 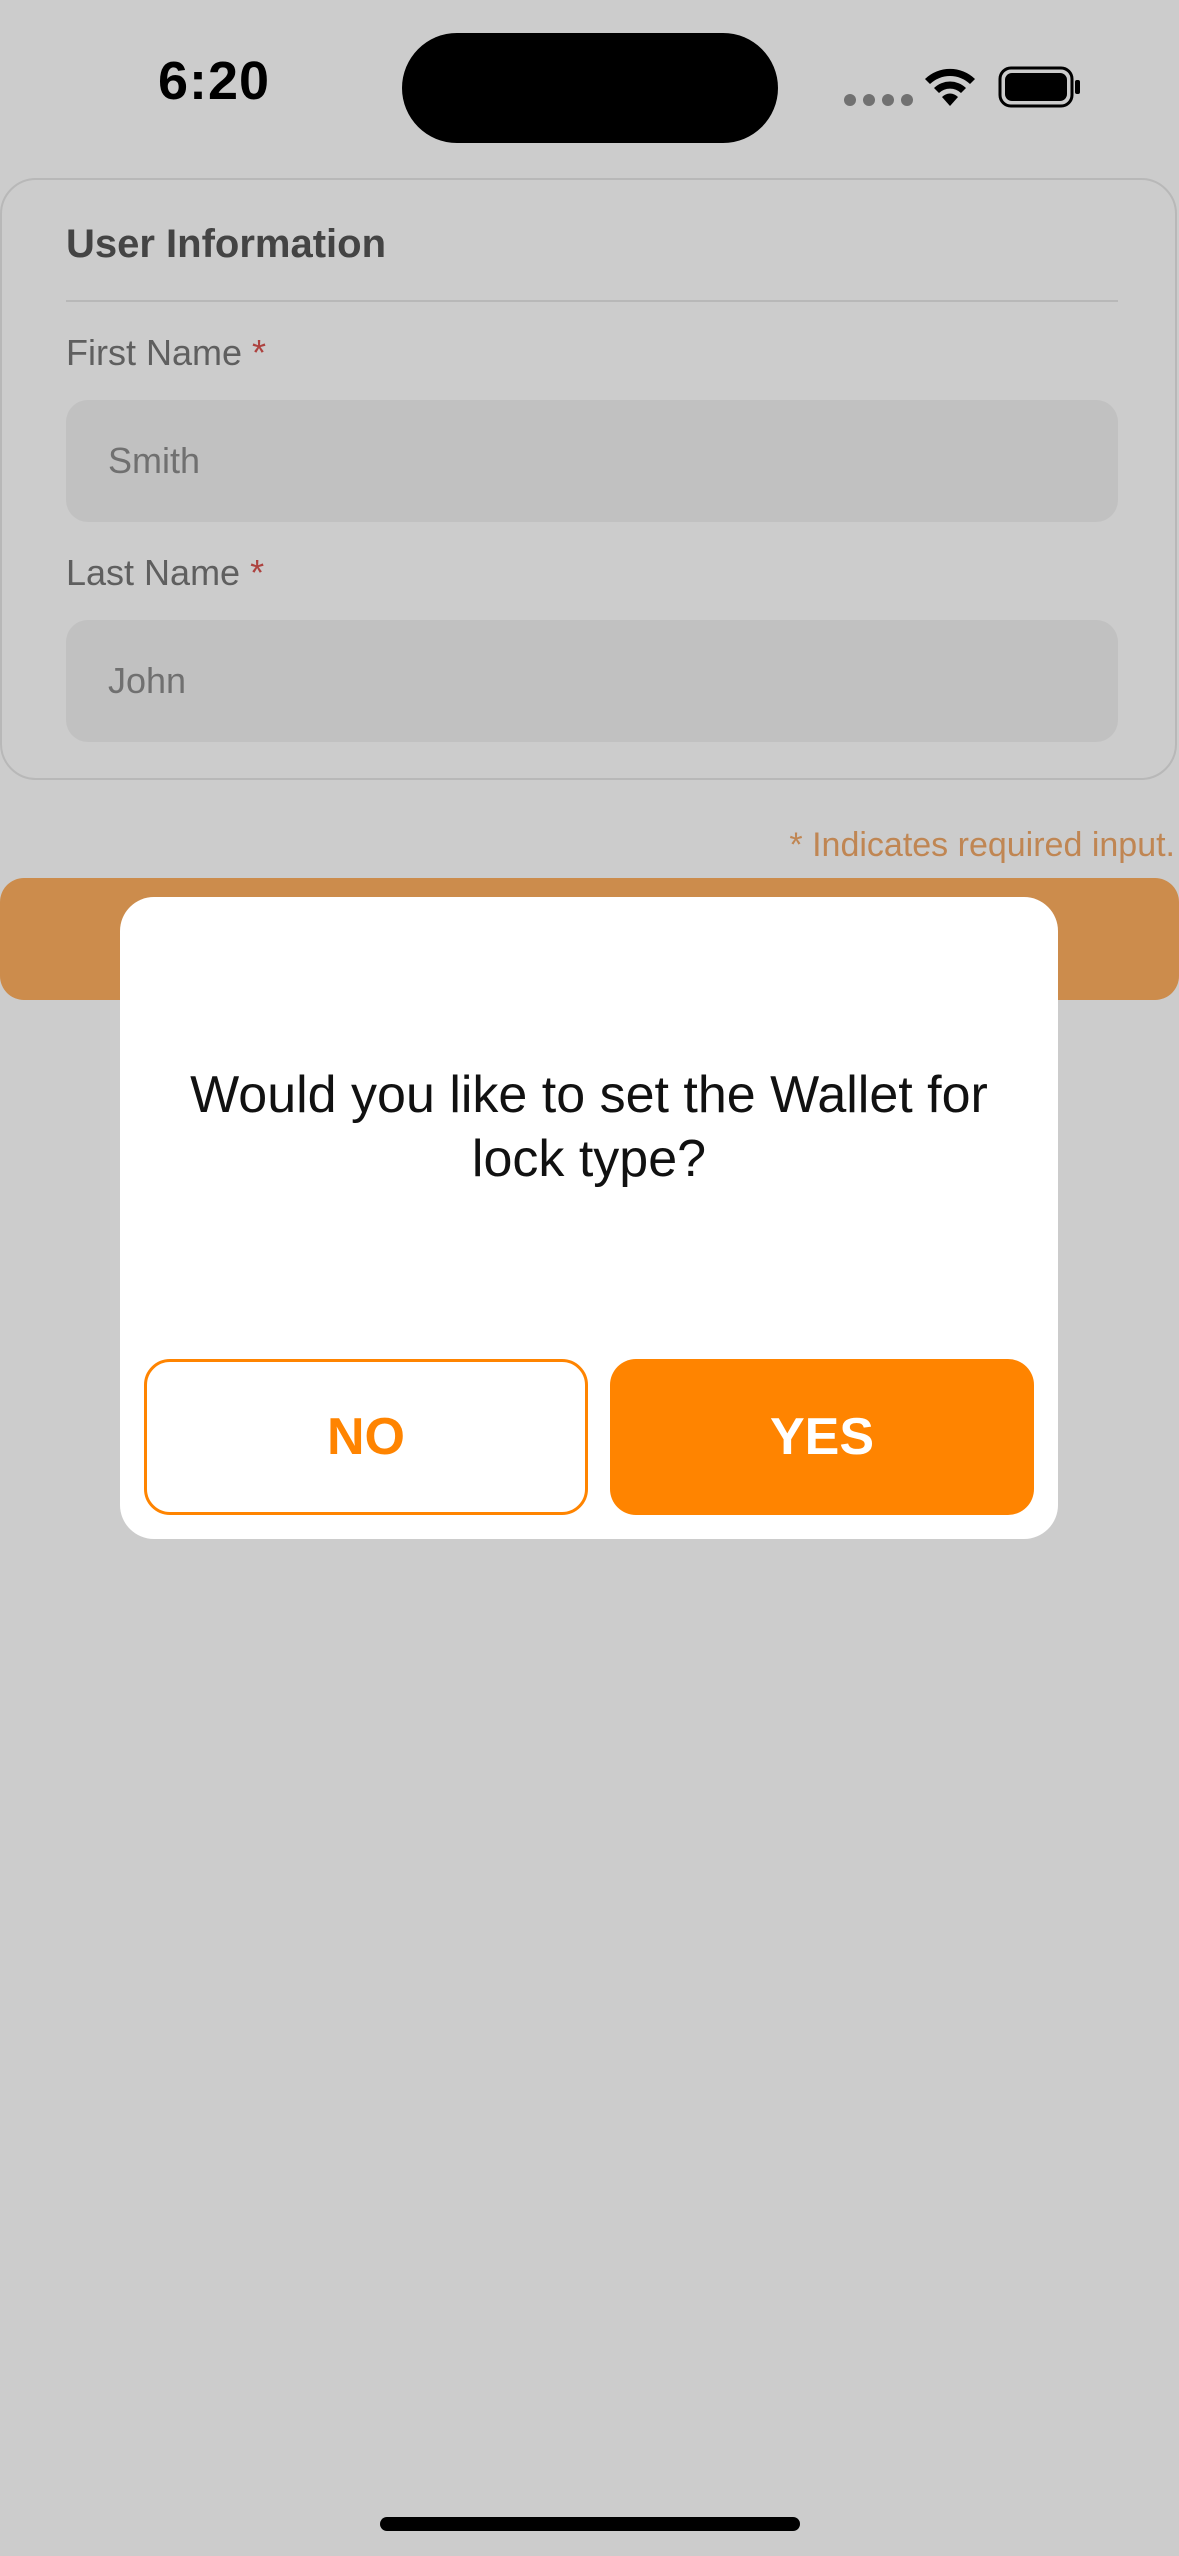 I want to click on no-button: NO, so click(x=366, y=1437).